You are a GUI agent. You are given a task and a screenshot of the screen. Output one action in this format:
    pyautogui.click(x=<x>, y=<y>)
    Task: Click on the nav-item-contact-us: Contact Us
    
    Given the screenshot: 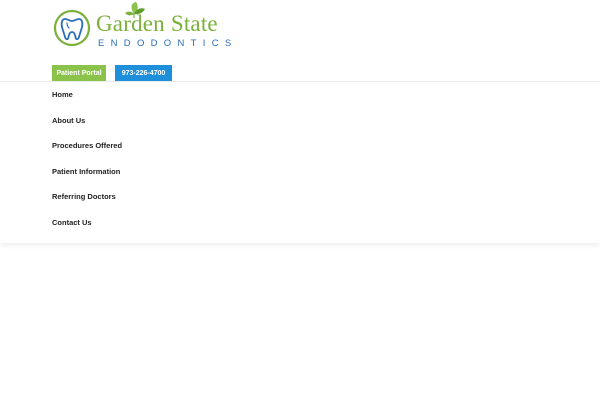 What is the action you would take?
    pyautogui.click(x=87, y=223)
    